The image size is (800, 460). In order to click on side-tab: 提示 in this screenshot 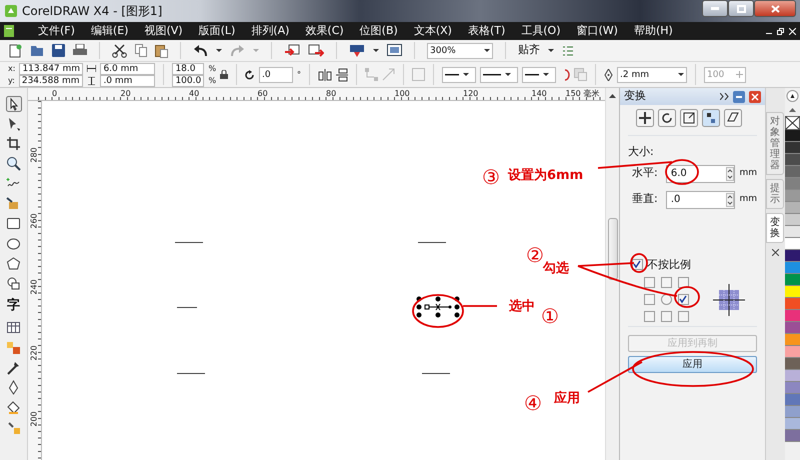, I will do `click(775, 194)`.